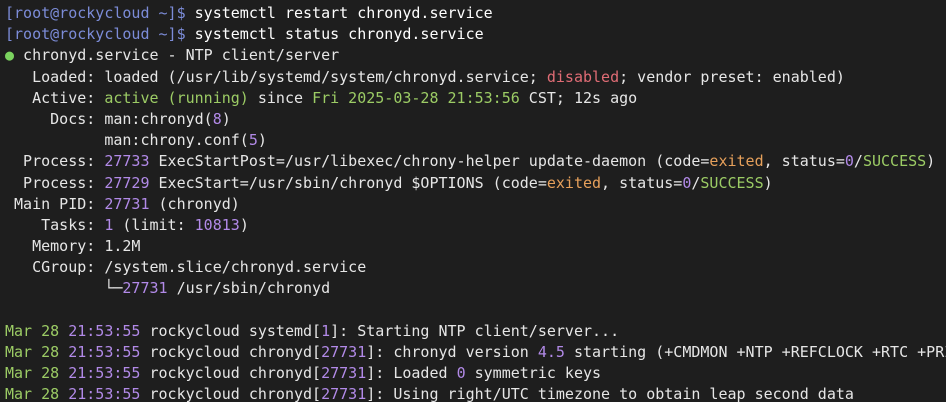 The height and width of the screenshot is (402, 946). What do you see at coordinates (452, 352) in the screenshot?
I see `log-msg: ]: chronyd version` at bounding box center [452, 352].